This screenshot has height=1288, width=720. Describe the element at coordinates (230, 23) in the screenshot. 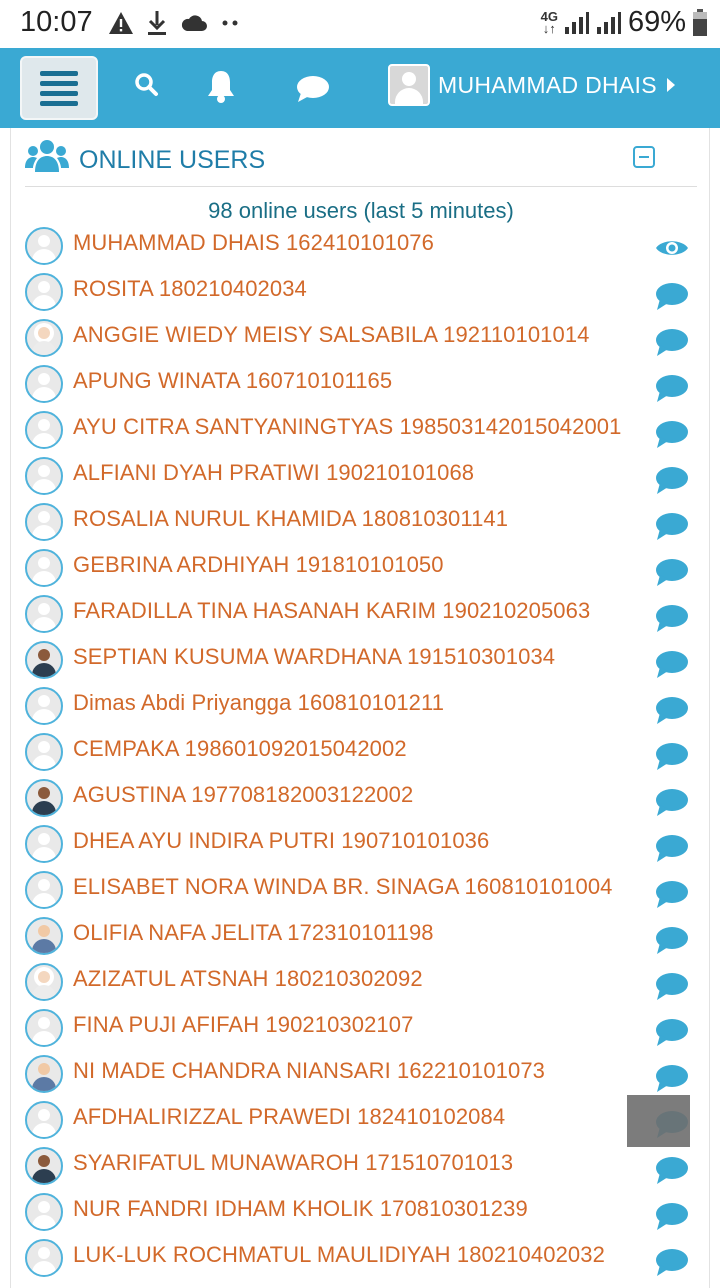

I see `more-dots-icon` at that location.